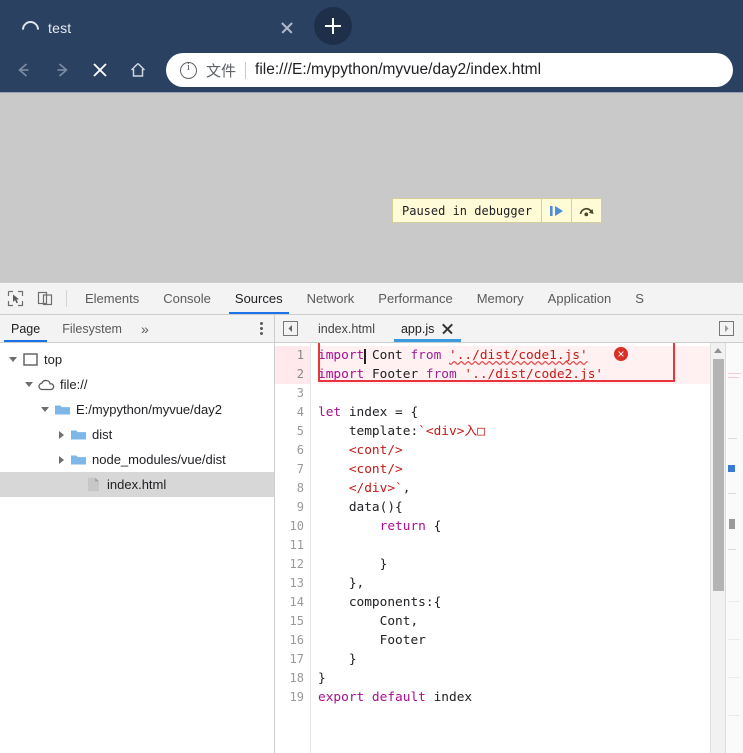 This screenshot has height=753, width=743. What do you see at coordinates (580, 298) in the screenshot?
I see `devtools-tab-application: Application` at bounding box center [580, 298].